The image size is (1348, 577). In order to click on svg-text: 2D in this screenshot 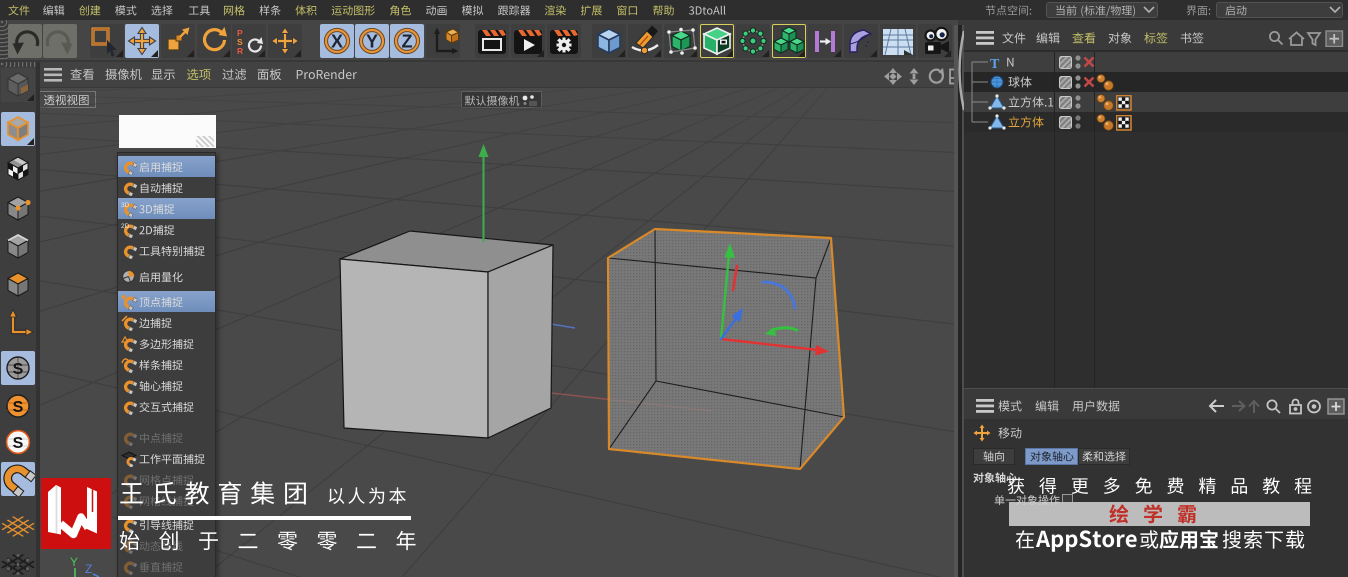, I will do `click(125, 226)`.